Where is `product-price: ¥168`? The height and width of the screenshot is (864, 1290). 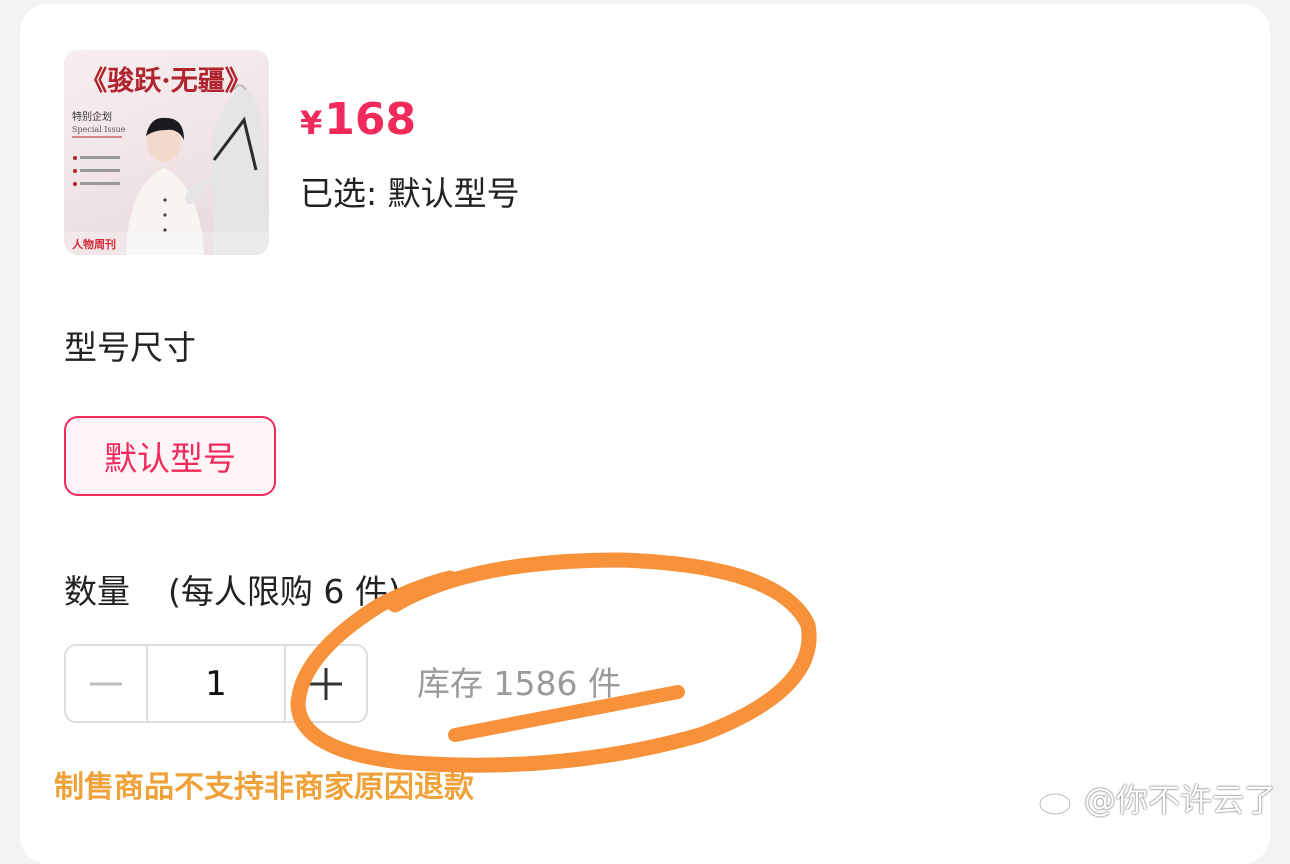 product-price: ¥168 is located at coordinates (358, 121).